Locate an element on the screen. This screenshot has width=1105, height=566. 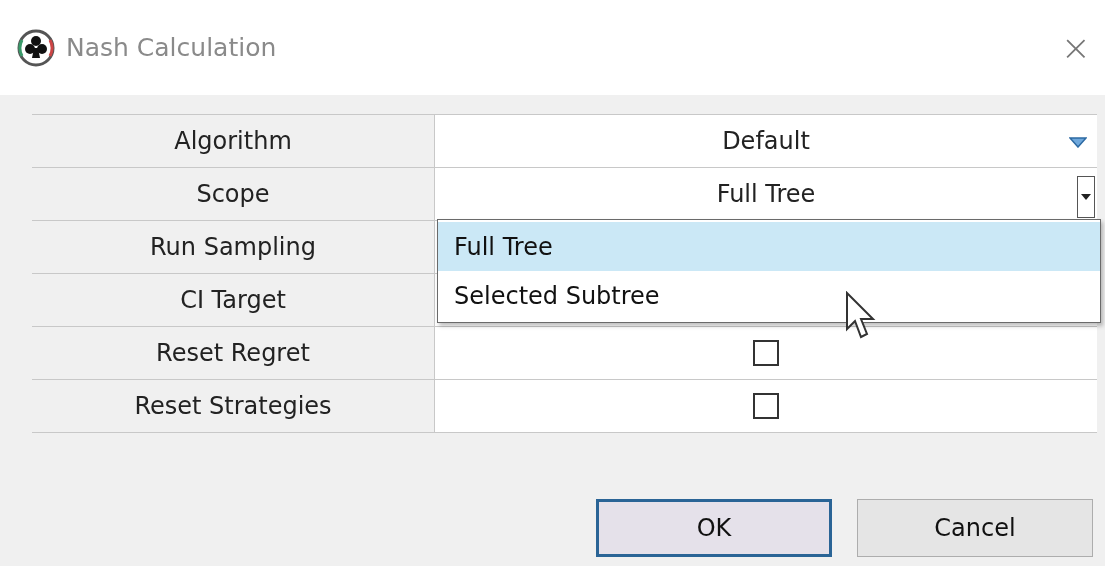
dropdown-option: Selected Subtree is located at coordinates (769, 295).